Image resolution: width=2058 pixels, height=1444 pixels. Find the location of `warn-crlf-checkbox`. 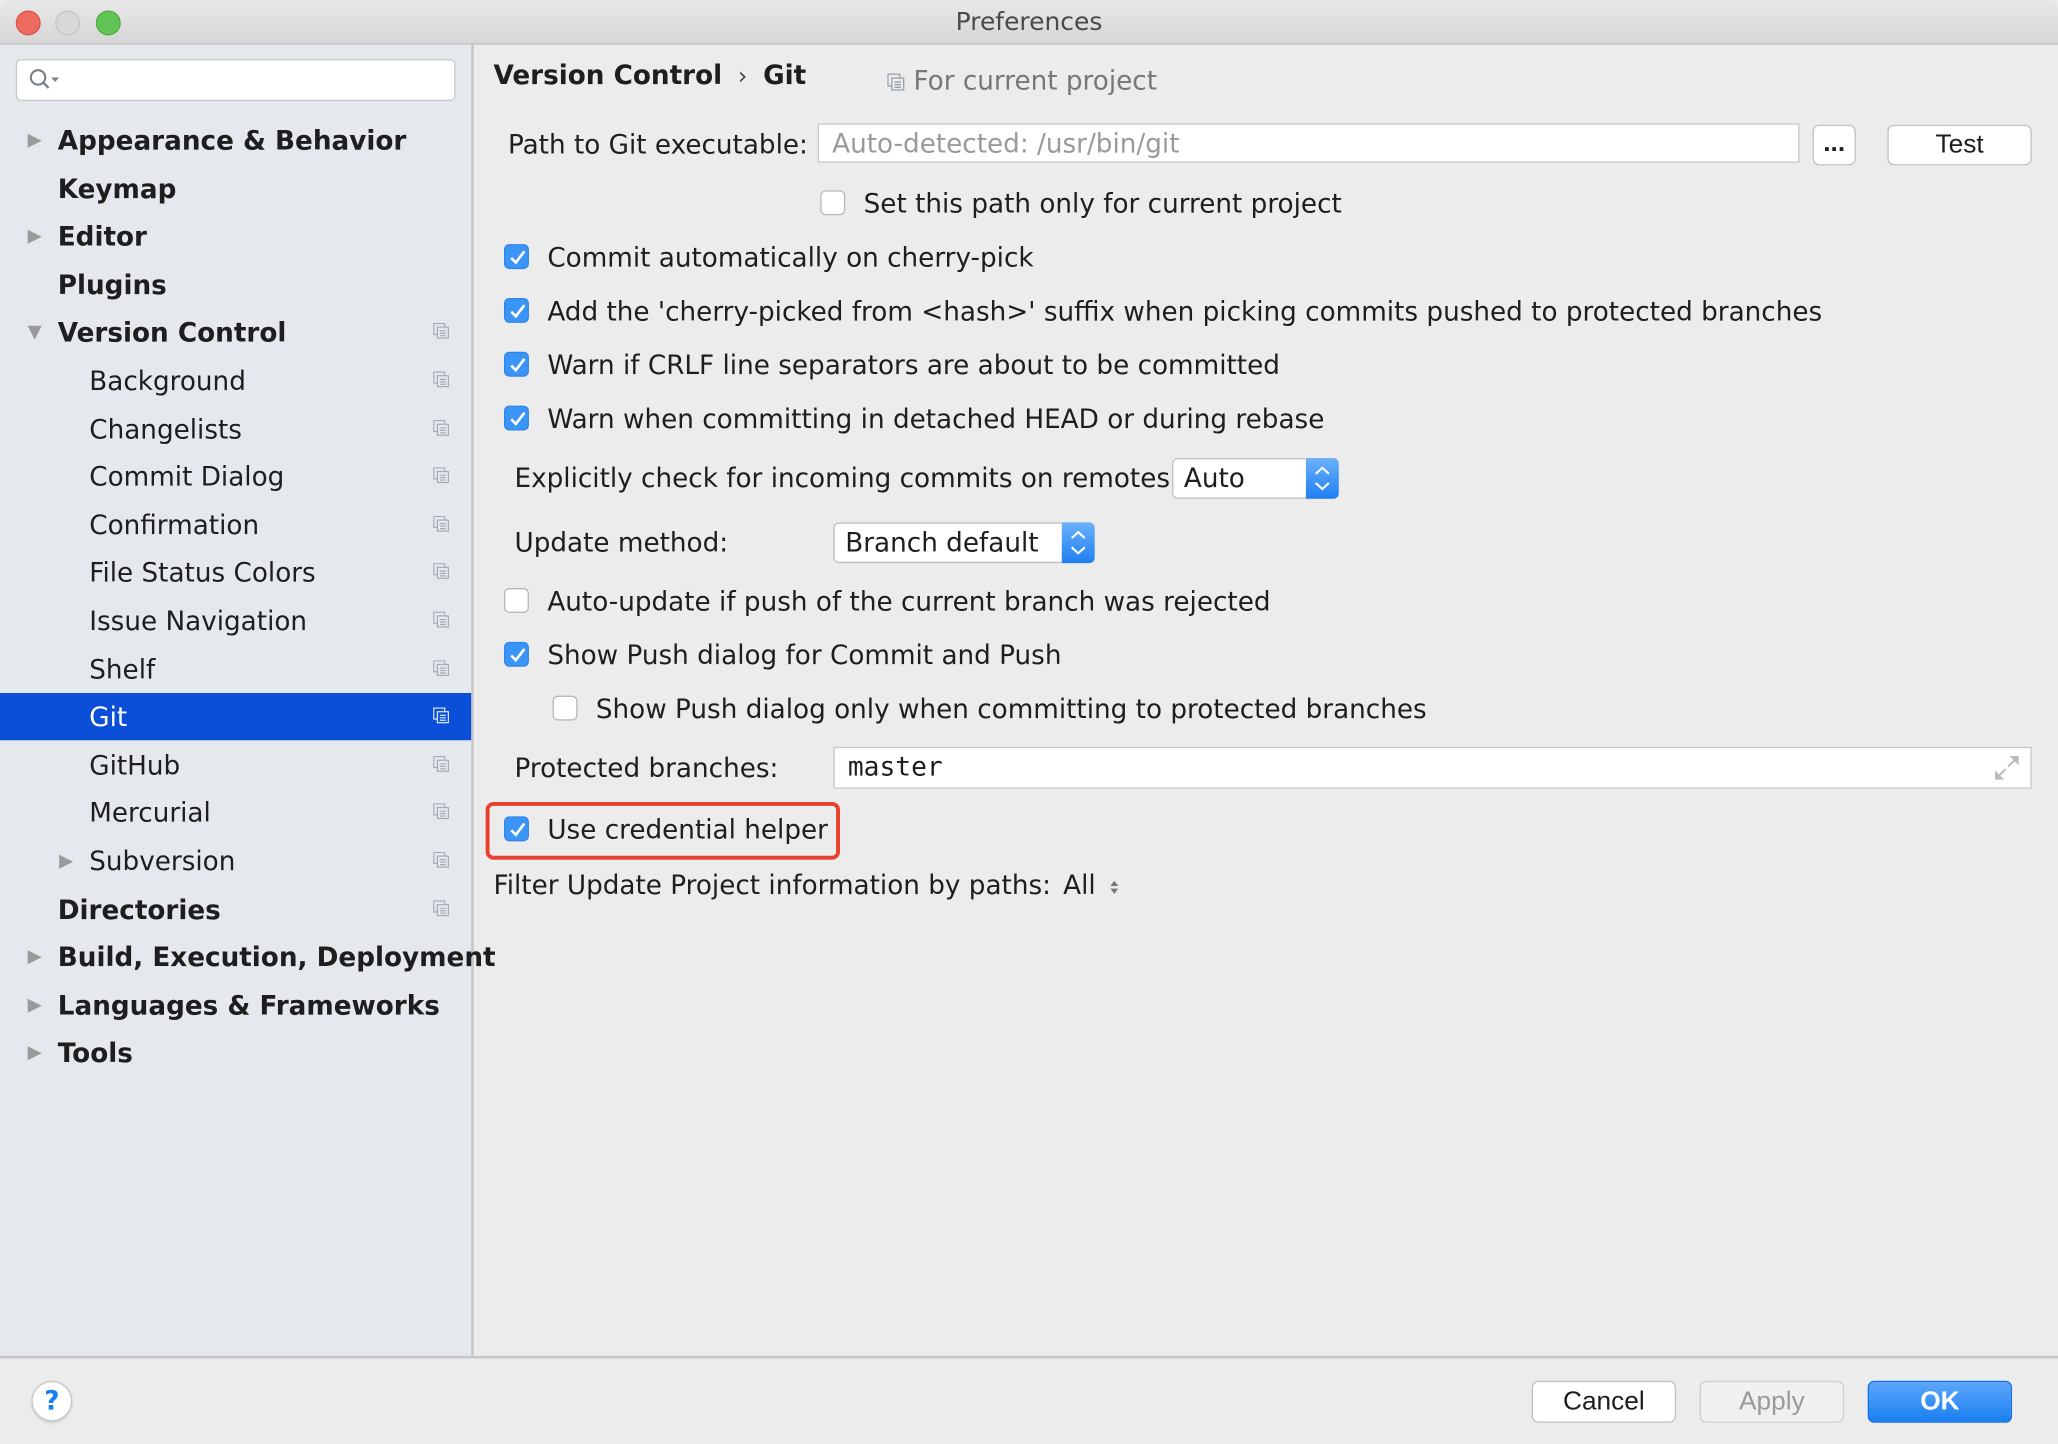

warn-crlf-checkbox is located at coordinates (516, 364).